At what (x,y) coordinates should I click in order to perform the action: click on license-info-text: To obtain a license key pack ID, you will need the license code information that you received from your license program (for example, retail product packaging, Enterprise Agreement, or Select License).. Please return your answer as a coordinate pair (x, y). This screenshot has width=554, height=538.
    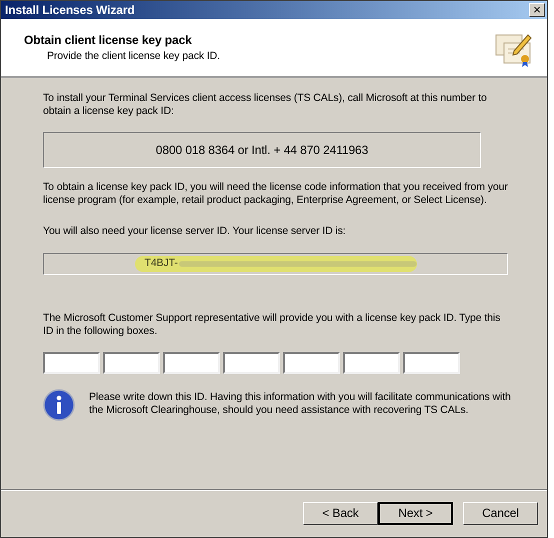
    Looking at the image, I should click on (276, 194).